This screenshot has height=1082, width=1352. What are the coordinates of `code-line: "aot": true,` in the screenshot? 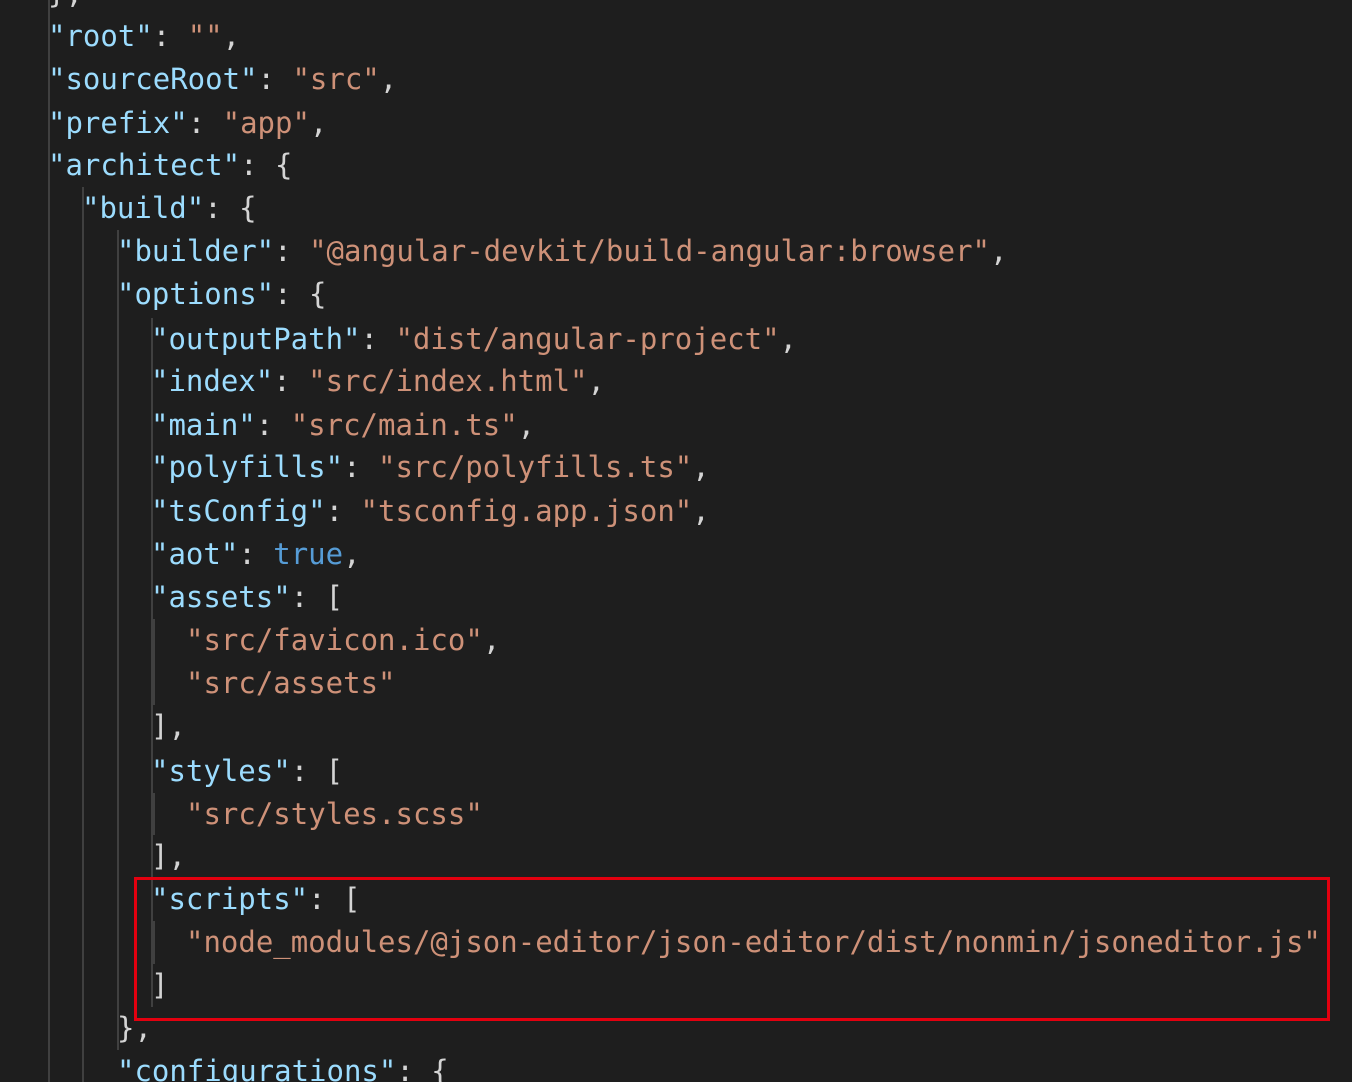 It's located at (256, 554).